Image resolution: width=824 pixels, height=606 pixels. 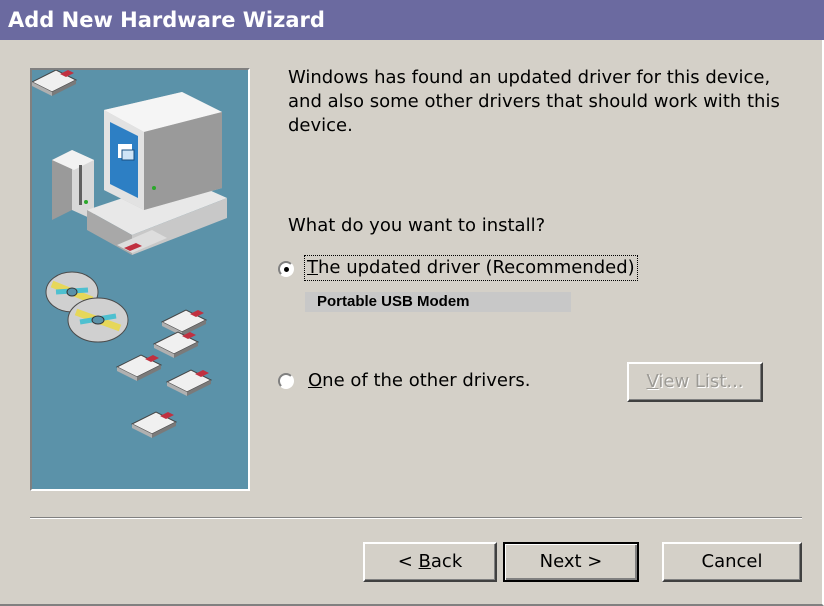 What do you see at coordinates (446, 561) in the screenshot?
I see `back-label: ack` at bounding box center [446, 561].